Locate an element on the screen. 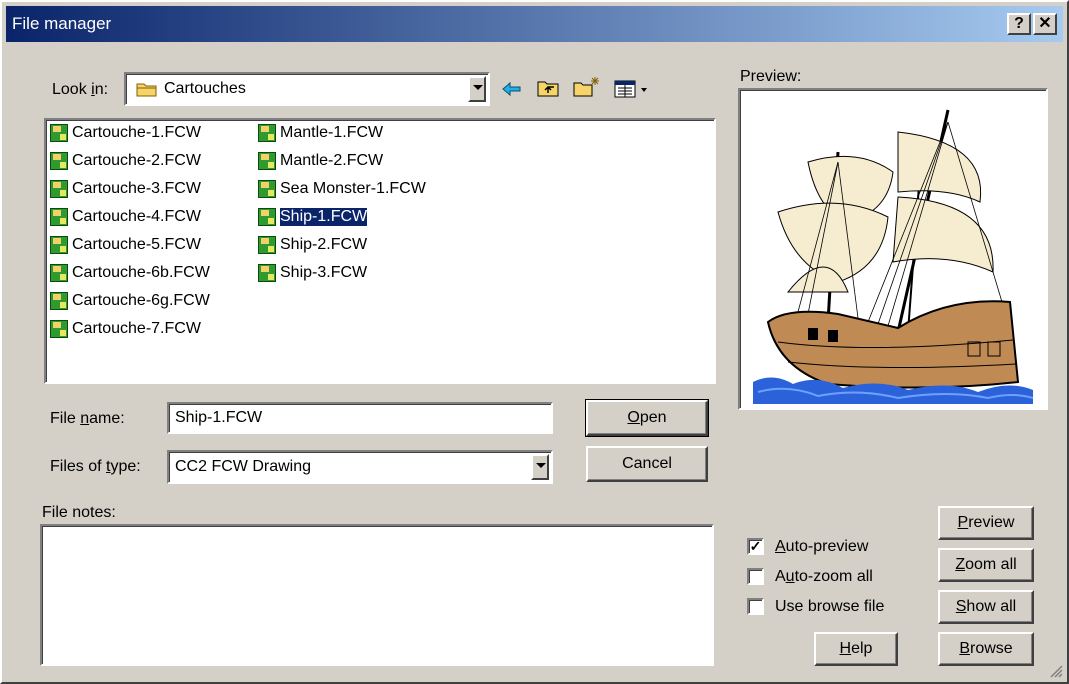  file-list-item-label: Cartouche-6g.FCW is located at coordinates (141, 300).